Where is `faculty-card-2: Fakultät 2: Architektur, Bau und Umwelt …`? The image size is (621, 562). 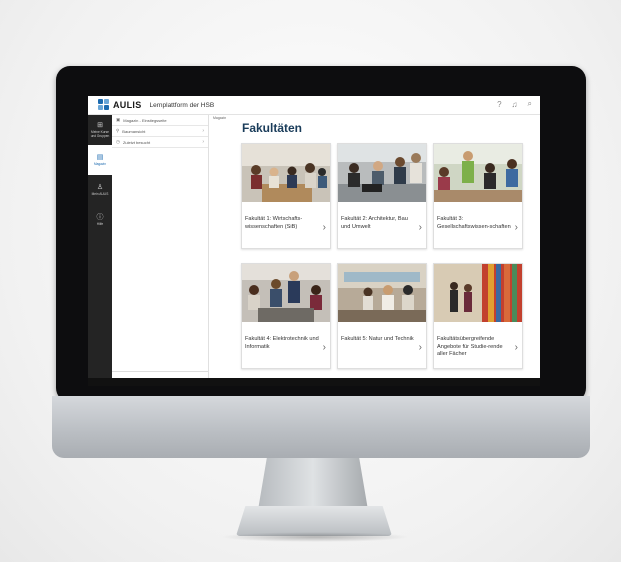 faculty-card-2: Fakultät 2: Architektur, Bau und Umwelt … is located at coordinates (382, 196).